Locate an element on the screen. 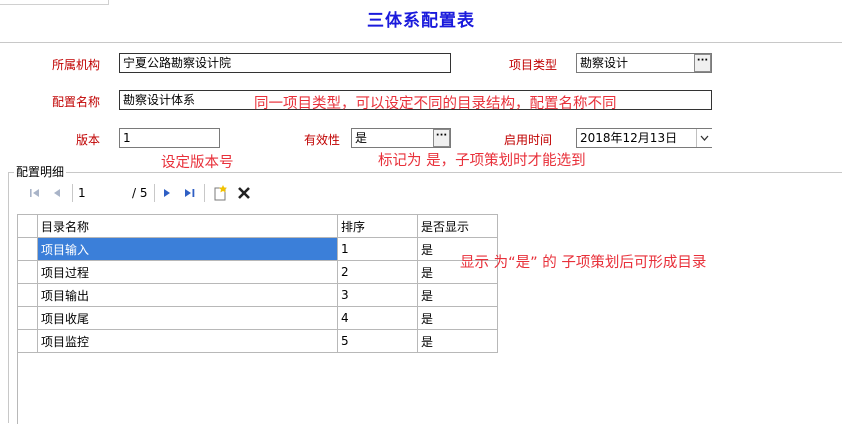  first-page-icon is located at coordinates (35, 193).